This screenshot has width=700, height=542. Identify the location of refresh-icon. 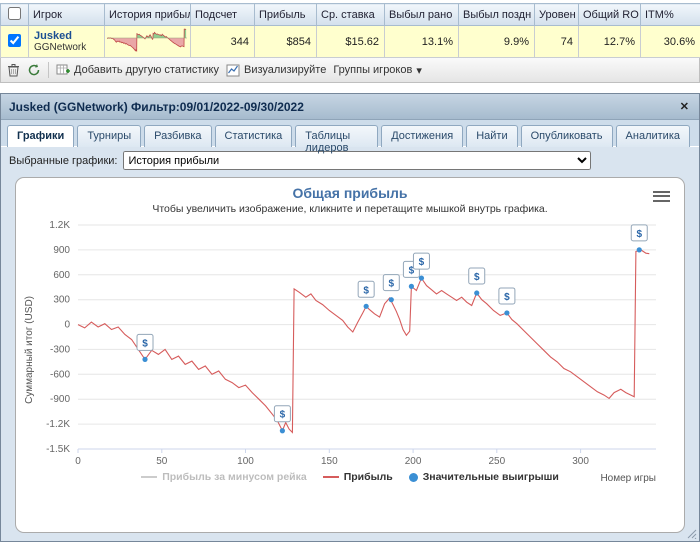
(34, 70).